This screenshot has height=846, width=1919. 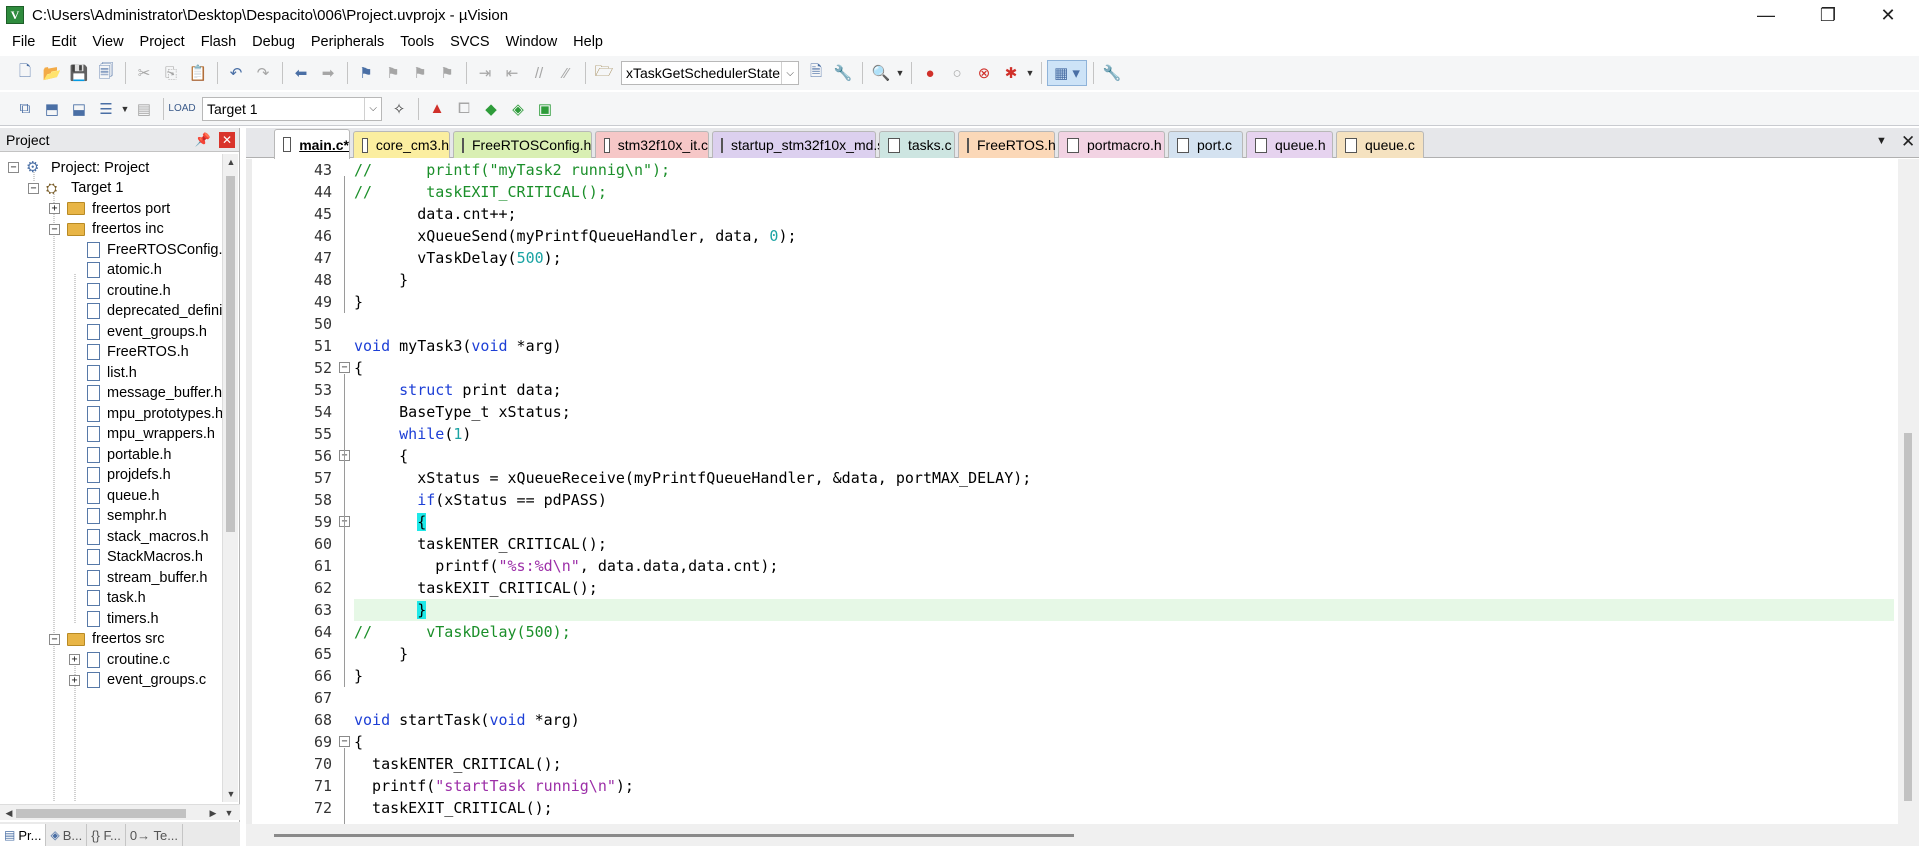 I want to click on menu-file: File, so click(x=23, y=42).